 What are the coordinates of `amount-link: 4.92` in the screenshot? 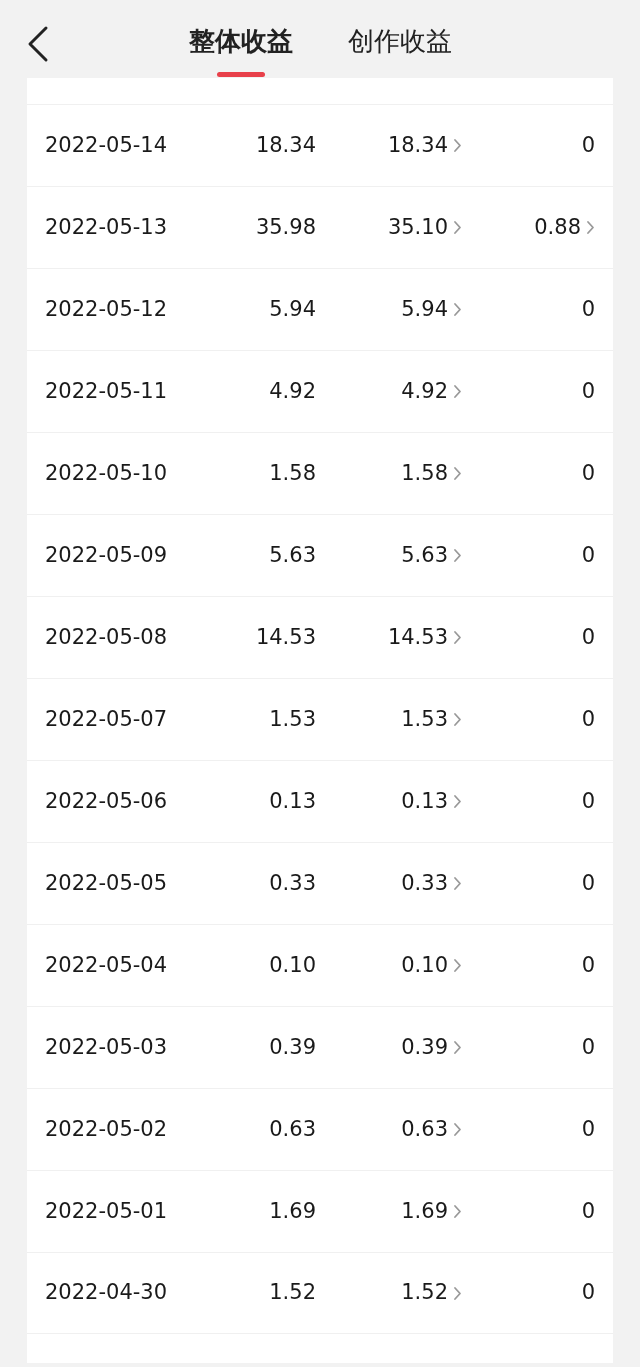 It's located at (431, 391).